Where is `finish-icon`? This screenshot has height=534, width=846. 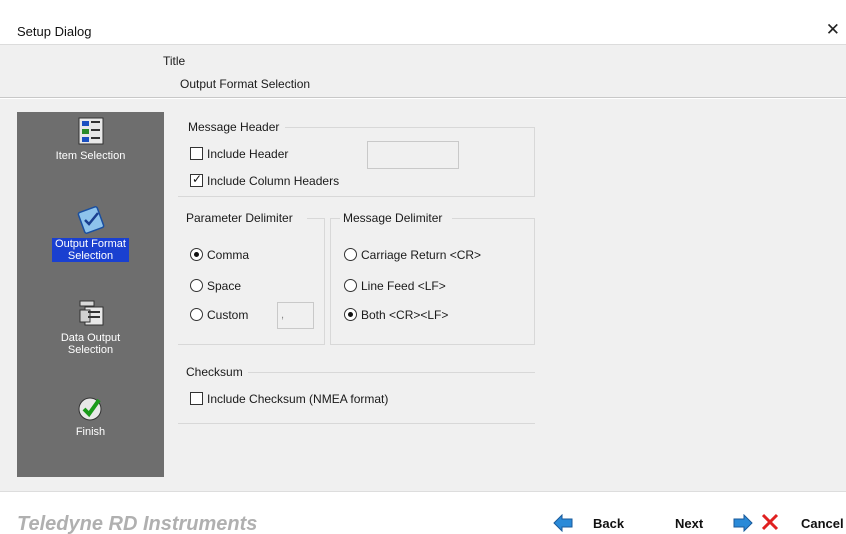
finish-icon is located at coordinates (91, 407).